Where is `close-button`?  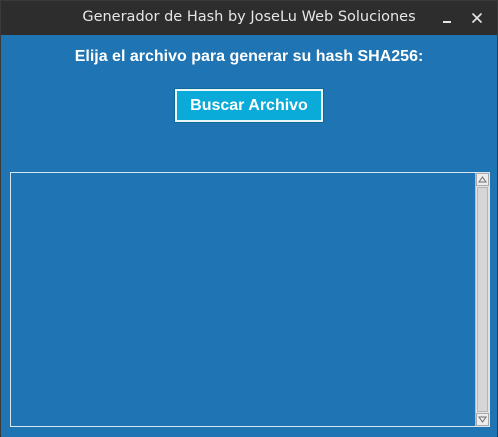 close-button is located at coordinates (477, 18).